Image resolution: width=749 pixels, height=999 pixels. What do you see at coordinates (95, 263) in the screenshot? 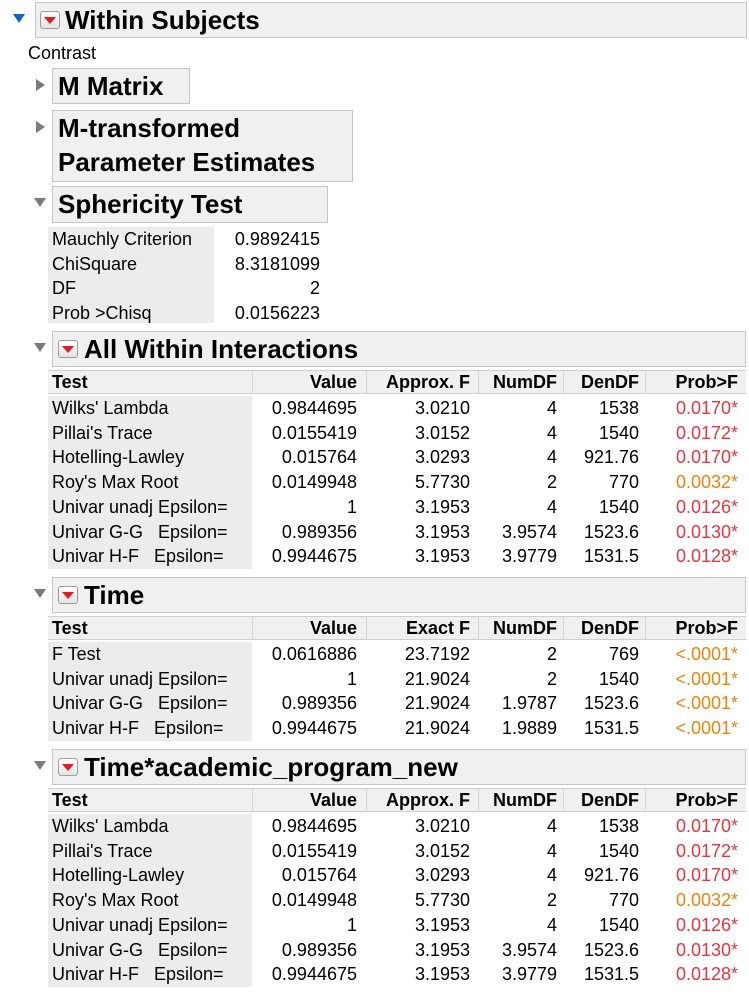
I see `sphericity-label: ChiSquare` at bounding box center [95, 263].